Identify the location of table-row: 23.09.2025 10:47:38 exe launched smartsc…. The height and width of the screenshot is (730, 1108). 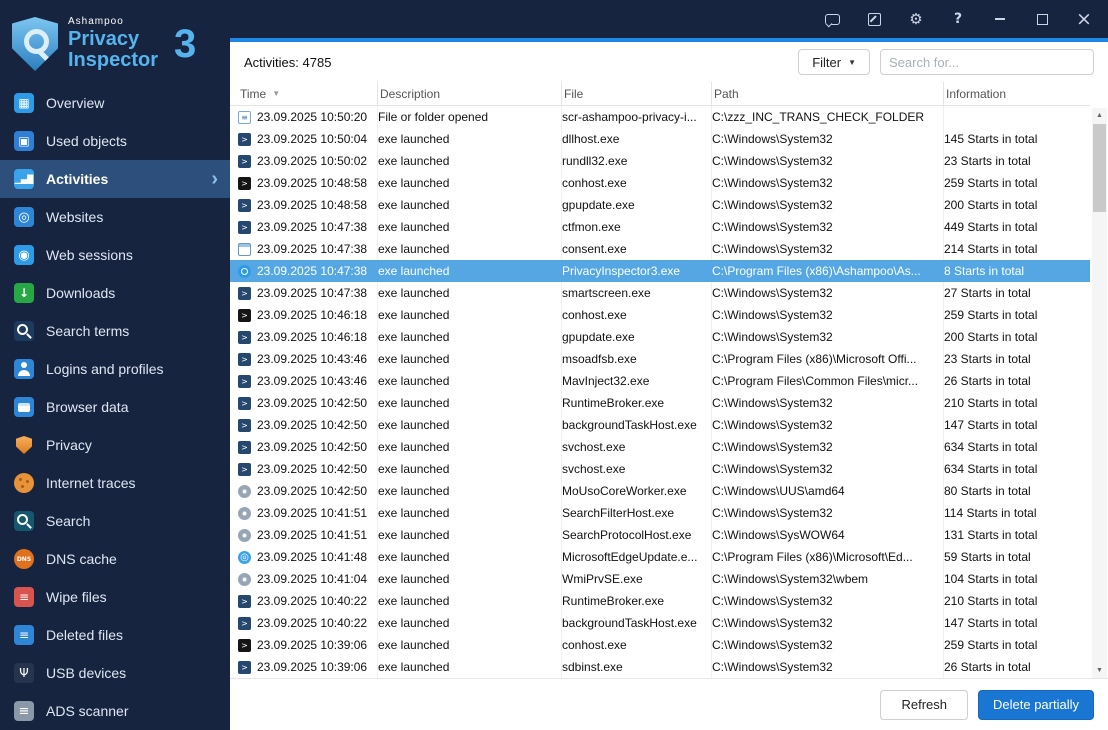
(660, 293).